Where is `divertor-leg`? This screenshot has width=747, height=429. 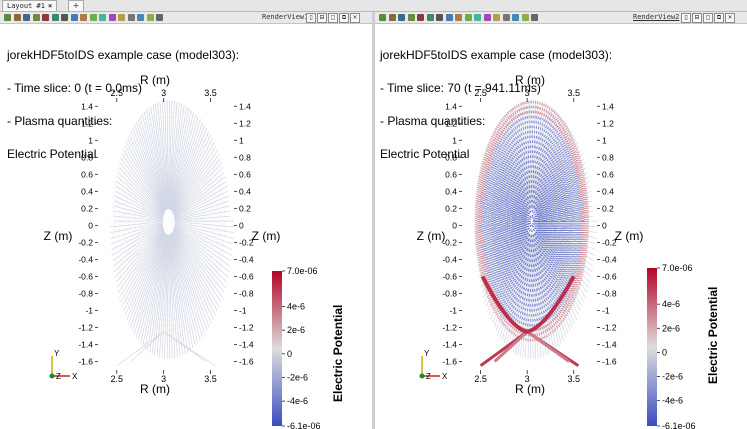 divertor-leg is located at coordinates (185, 346).